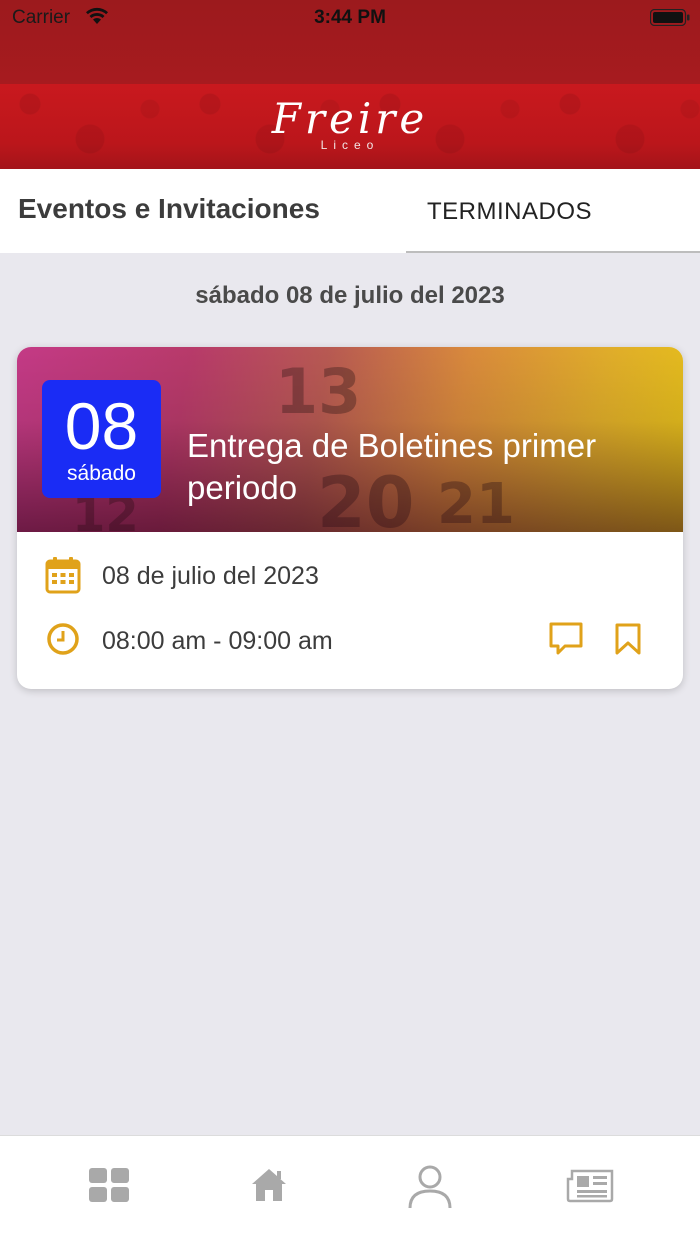  What do you see at coordinates (430, 1187) in the screenshot?
I see `user-icon` at bounding box center [430, 1187].